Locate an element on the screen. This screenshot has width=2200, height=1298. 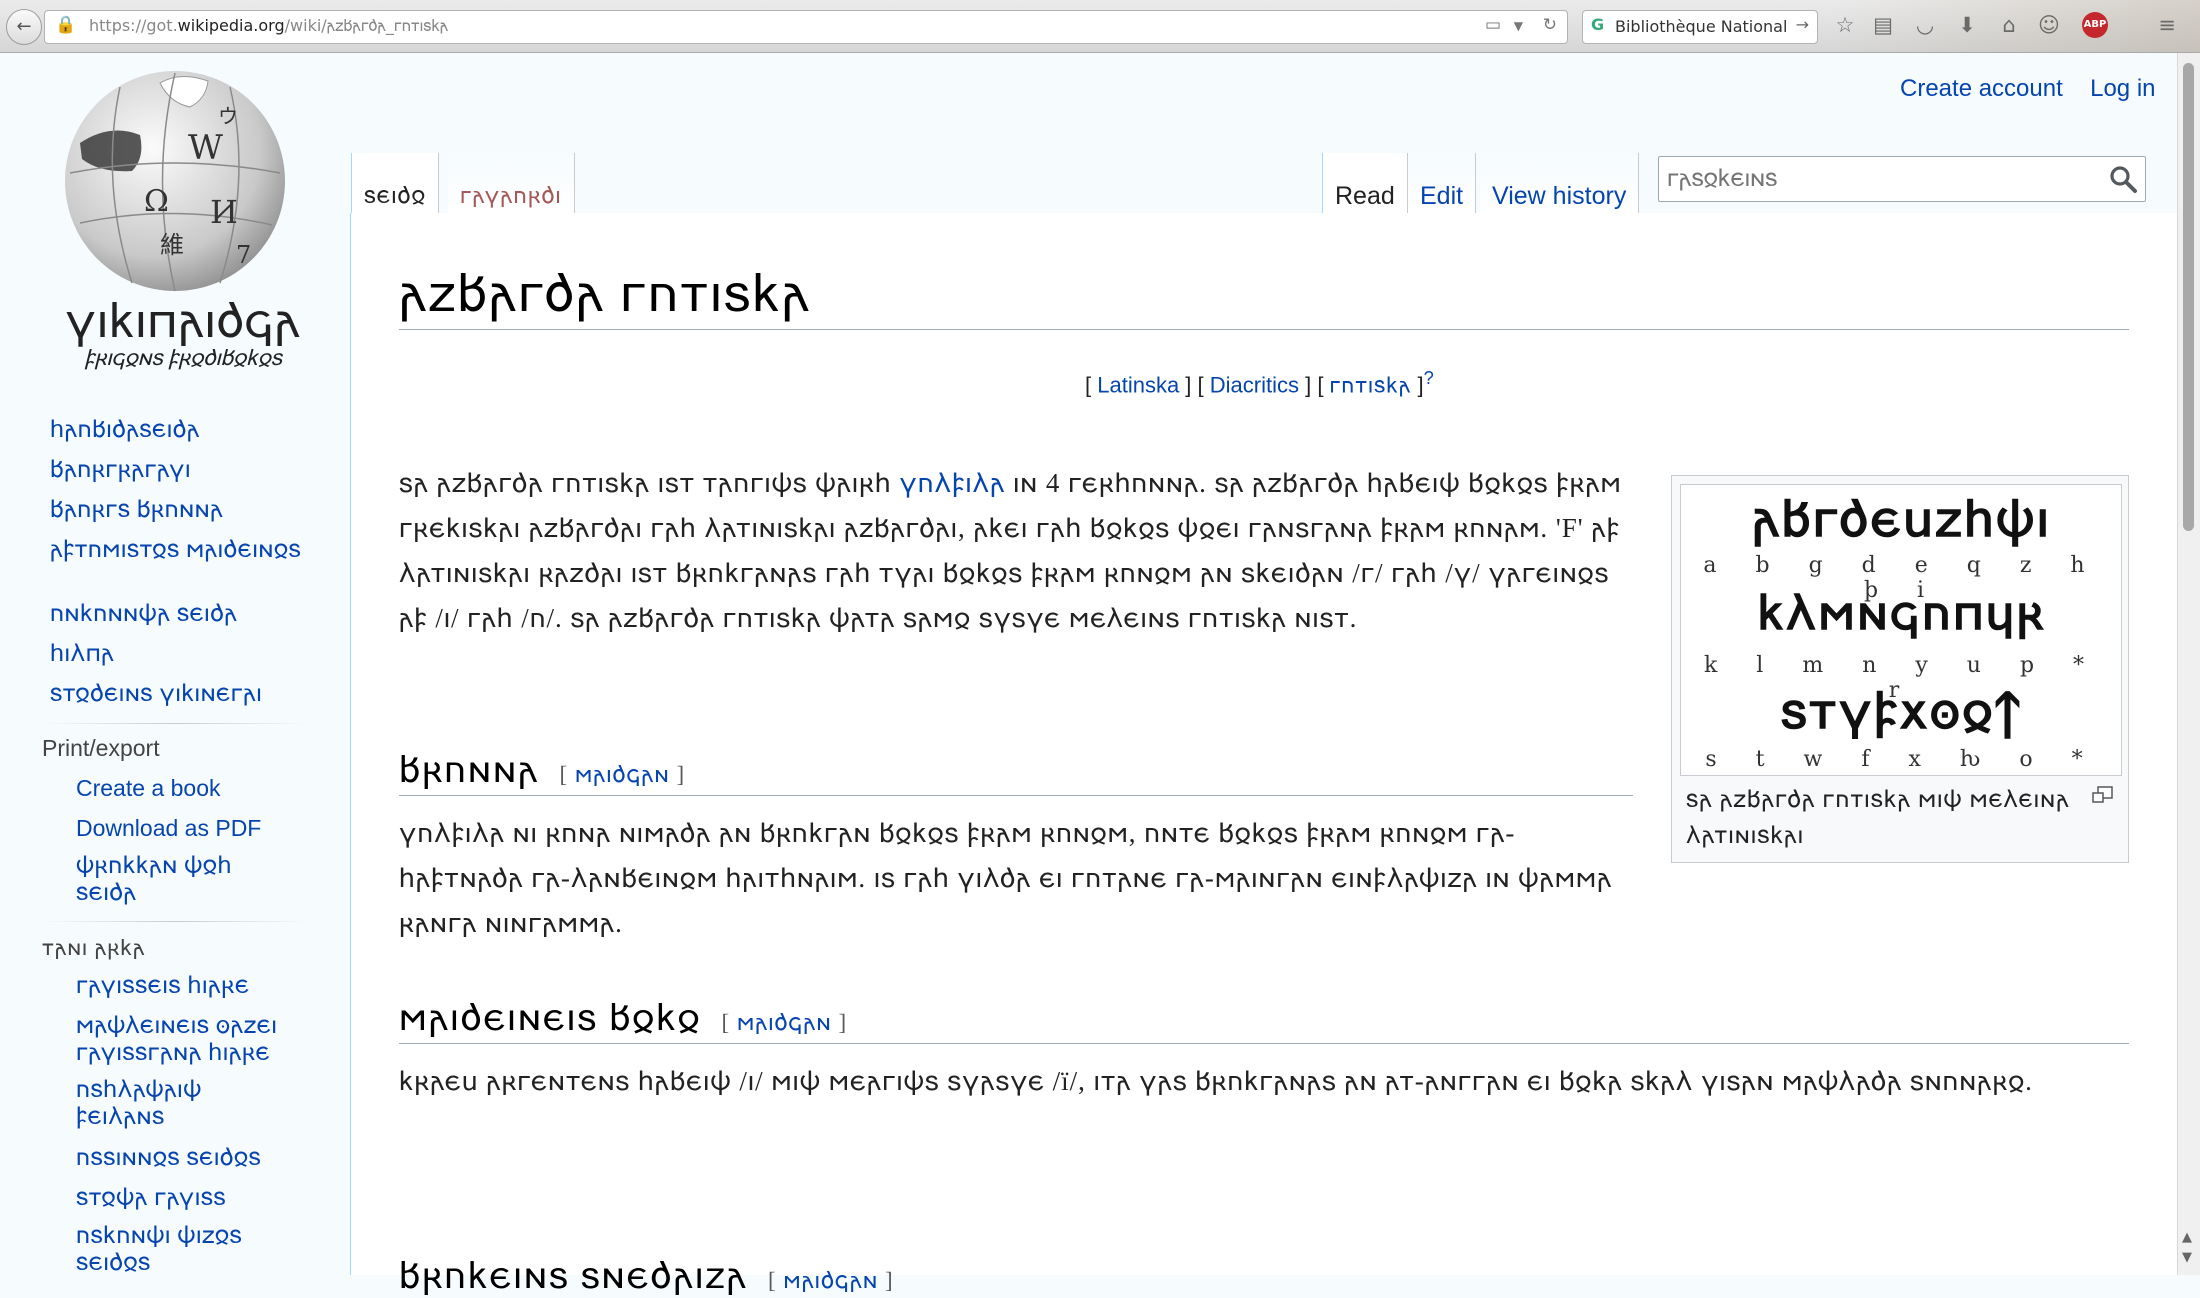
page-title: 𐌰𐌶𐌱𐌰𐌲𐌳𐌰 𐌲𐌿𐍄𐌹𐍃𐌺𐌰 is located at coordinates (605, 294).